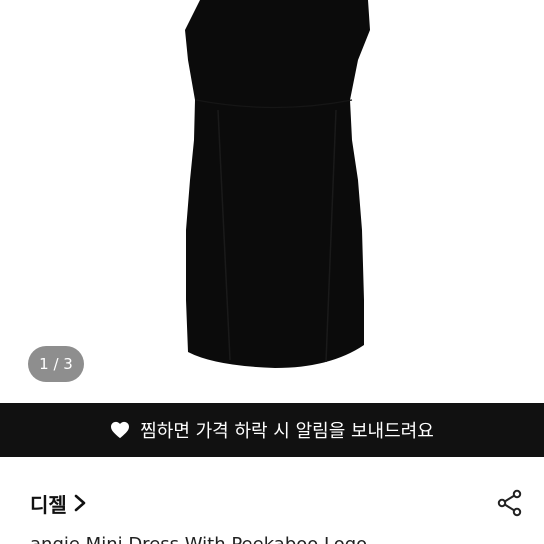  What do you see at coordinates (120, 430) in the screenshot?
I see `heart-icon` at bounding box center [120, 430].